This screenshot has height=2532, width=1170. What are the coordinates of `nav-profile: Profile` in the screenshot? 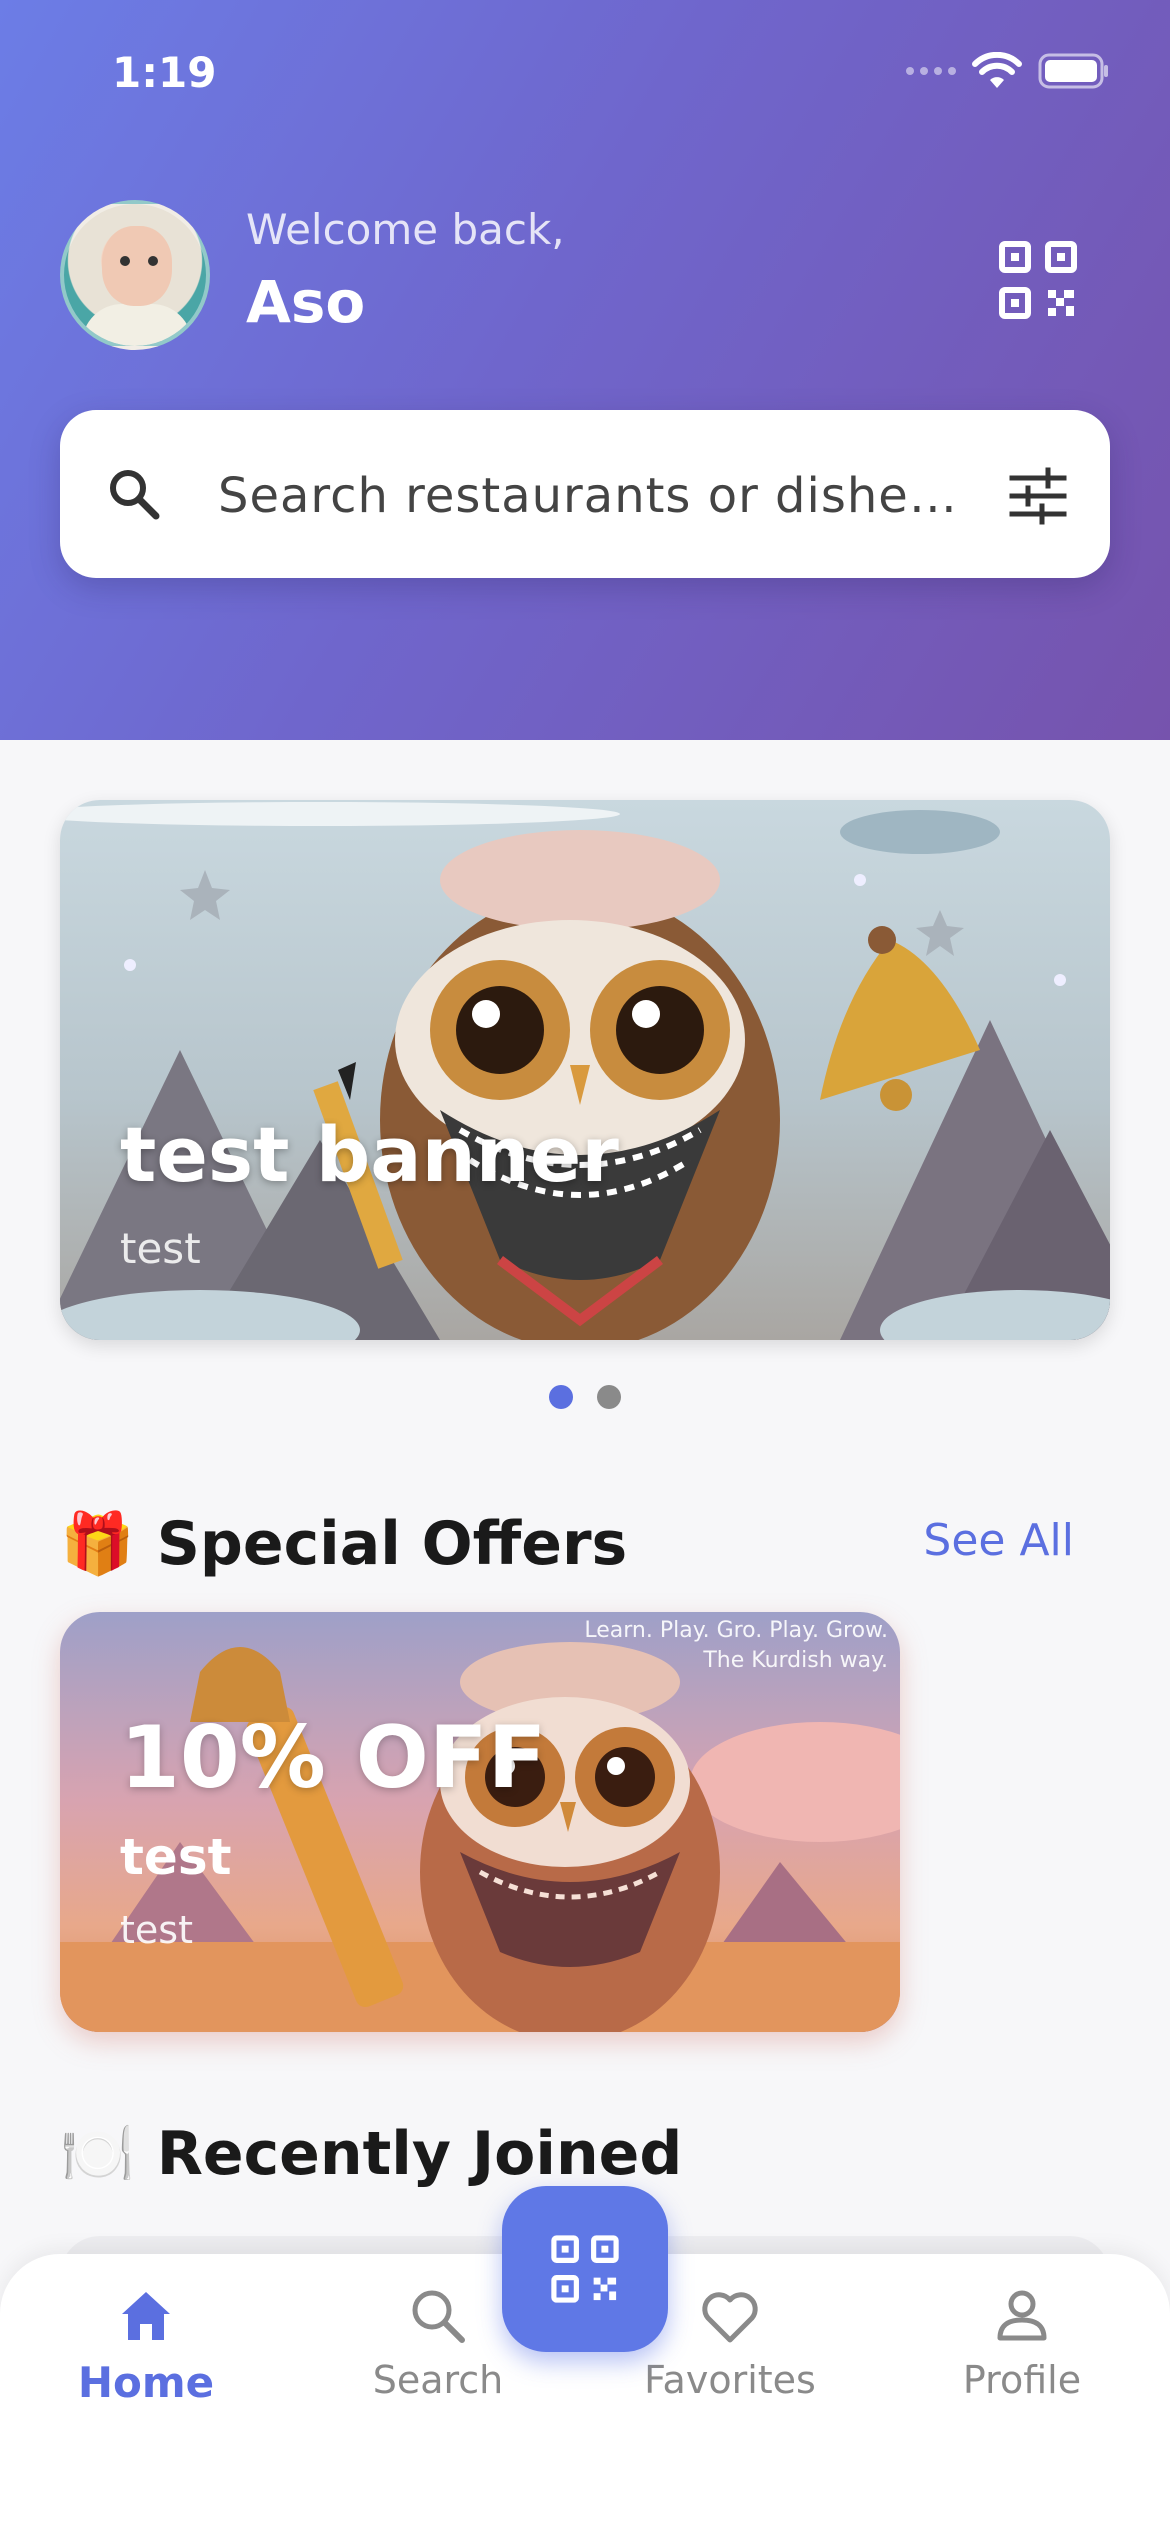 It's located at (1022, 2328).